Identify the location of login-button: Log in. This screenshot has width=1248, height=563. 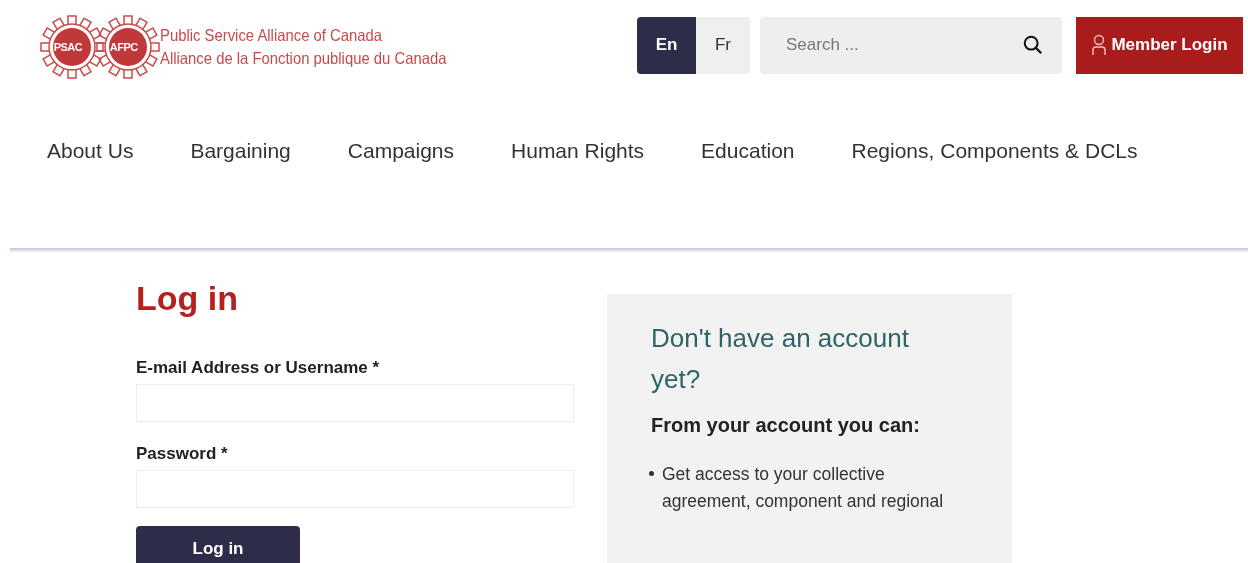
(218, 544).